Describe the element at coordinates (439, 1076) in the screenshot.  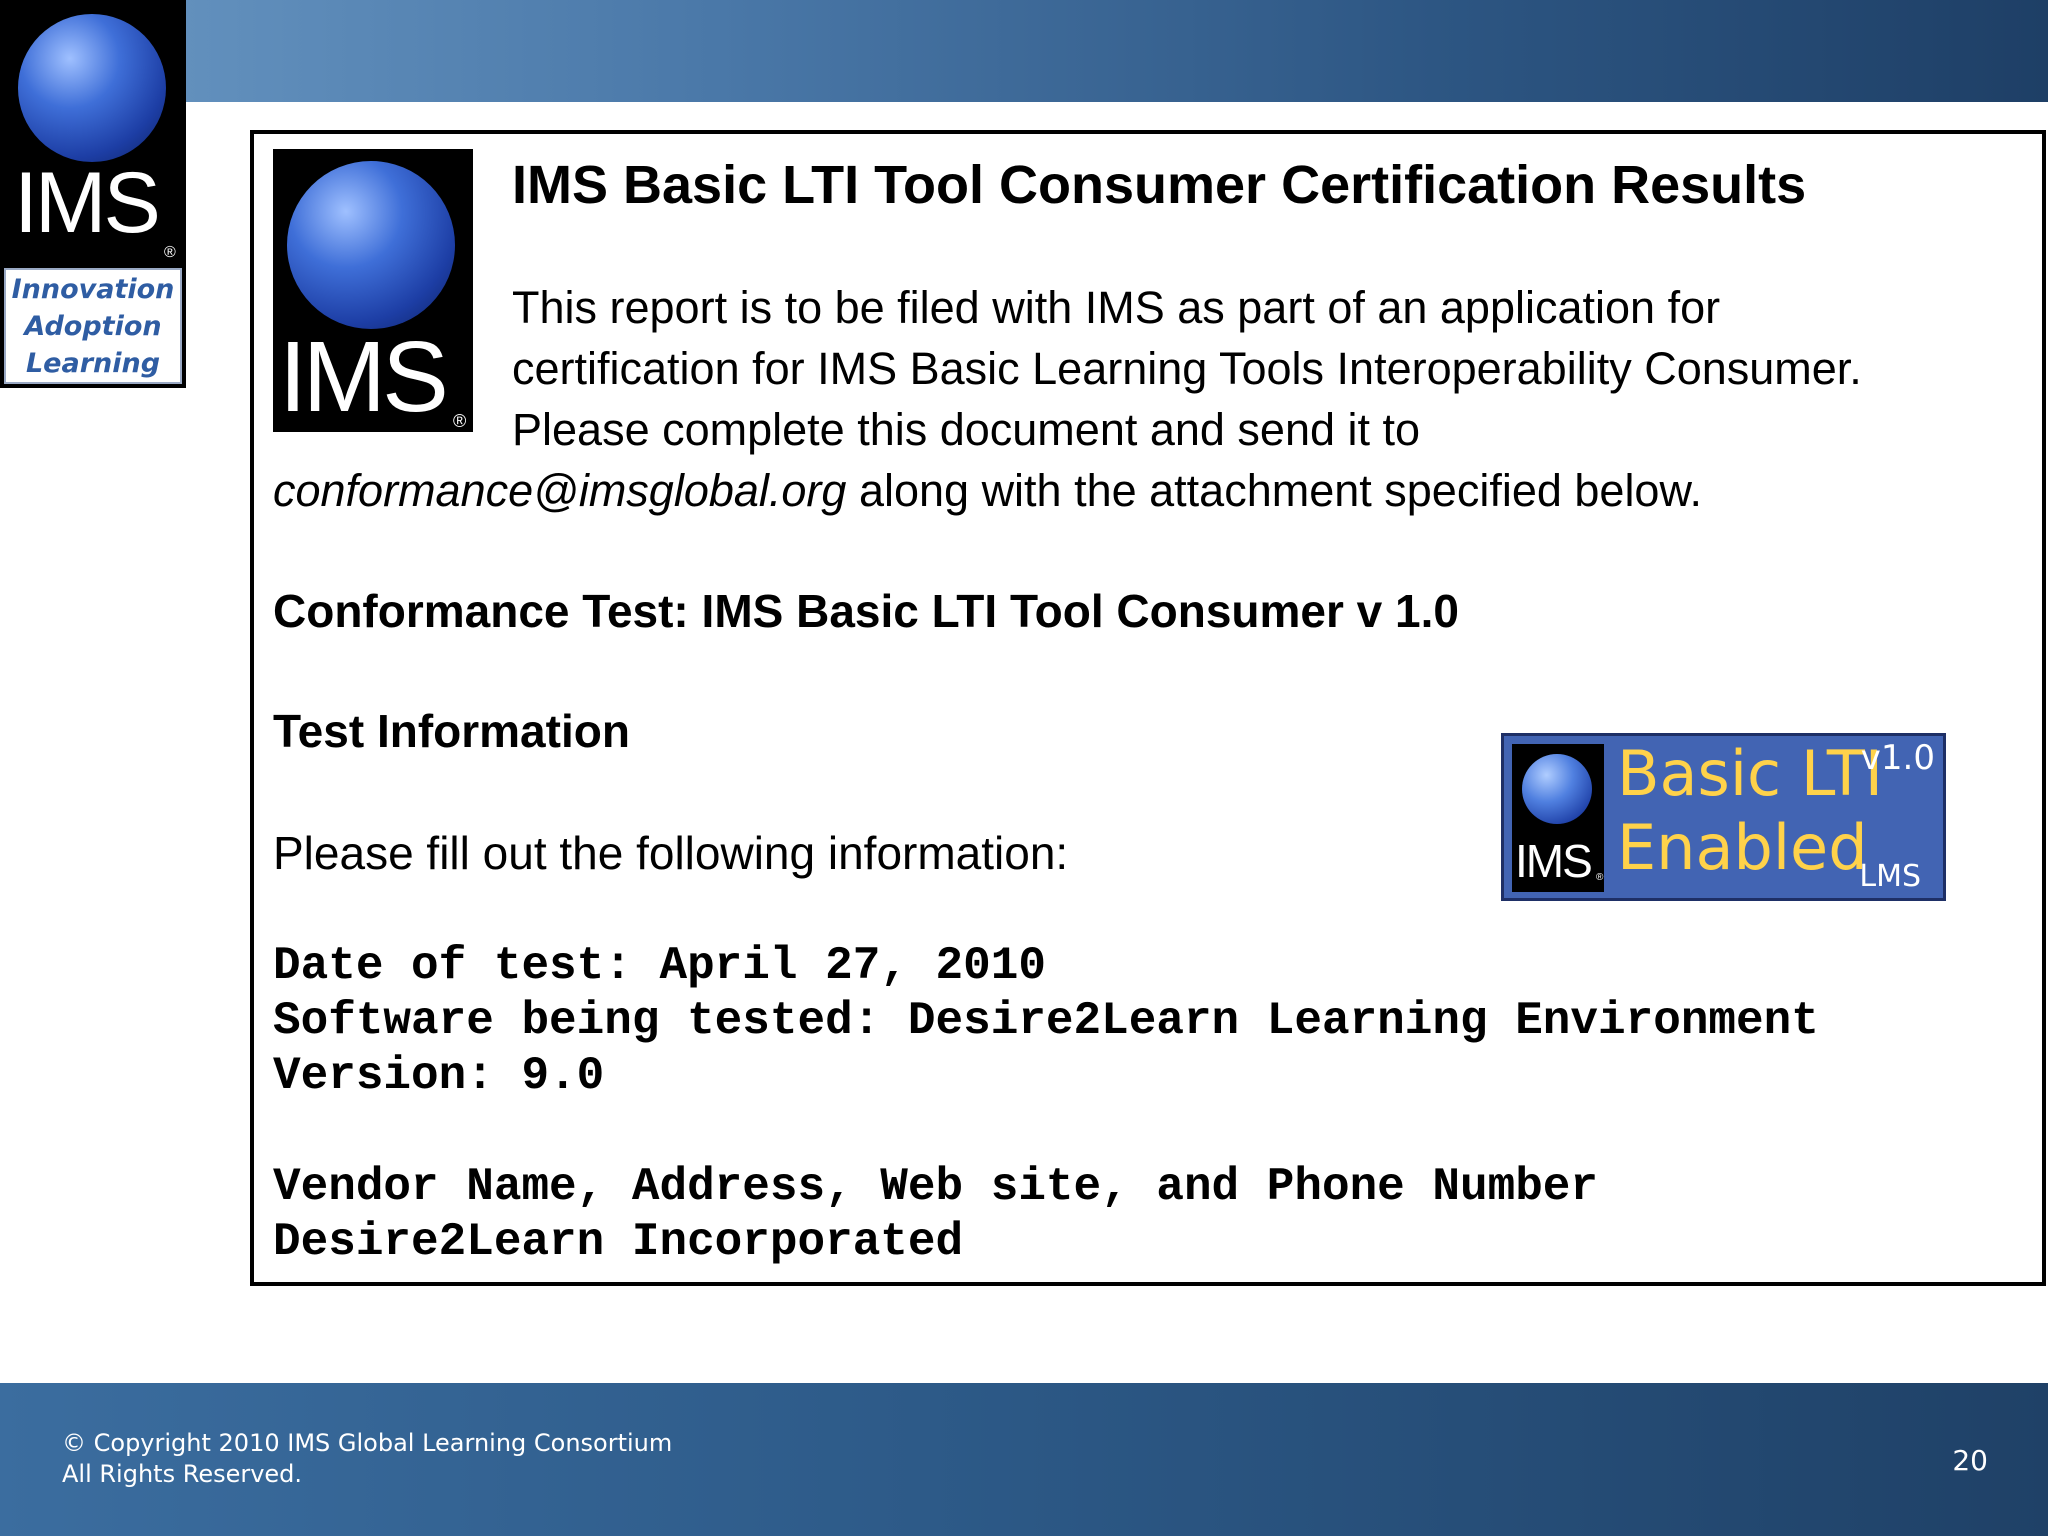
I see `version-field: Version: 9.0` at that location.